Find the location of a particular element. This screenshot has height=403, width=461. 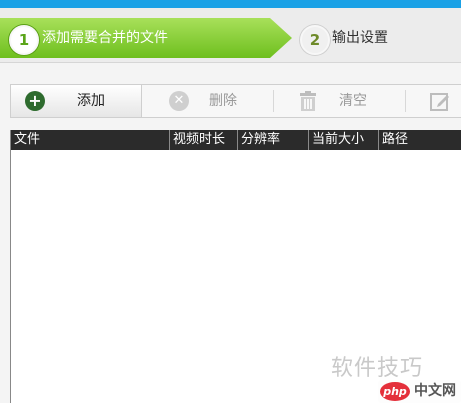

watermark-badge: php 中文网 is located at coordinates (419, 391).